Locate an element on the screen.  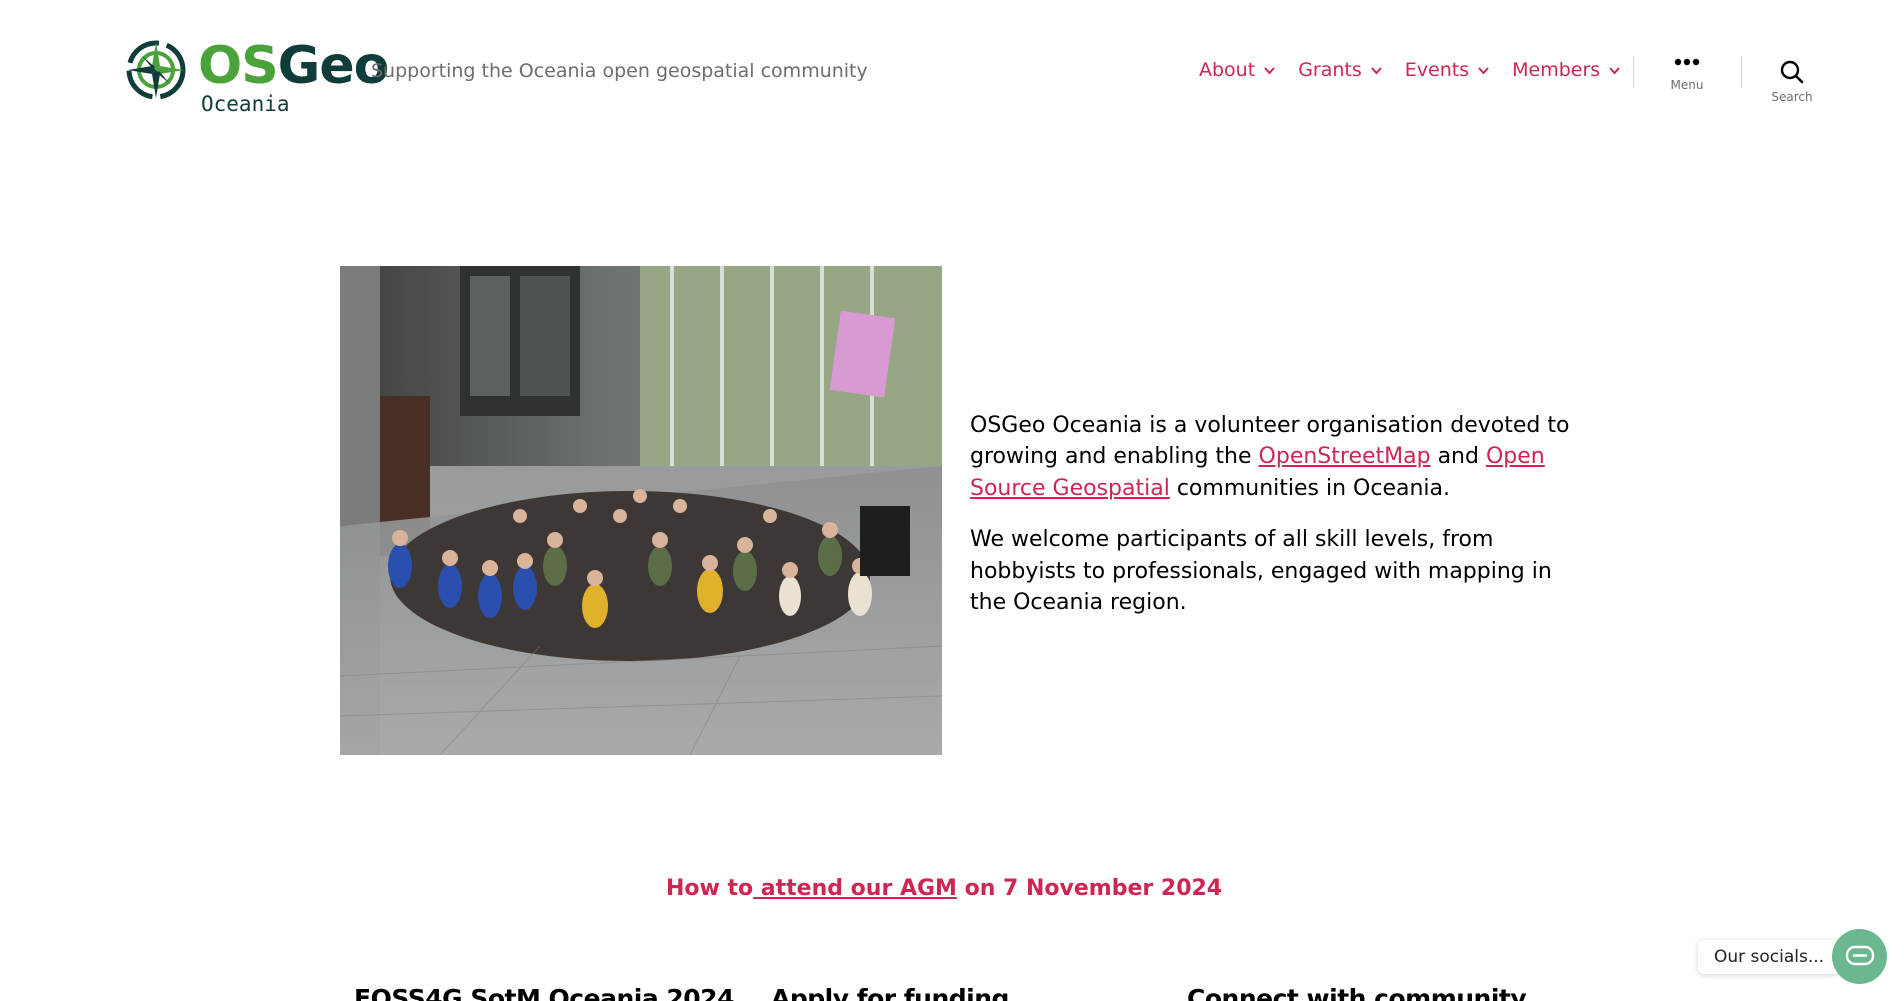
agm-announcement: How to attend our AGM on 7 November 2024 is located at coordinates (944, 888).